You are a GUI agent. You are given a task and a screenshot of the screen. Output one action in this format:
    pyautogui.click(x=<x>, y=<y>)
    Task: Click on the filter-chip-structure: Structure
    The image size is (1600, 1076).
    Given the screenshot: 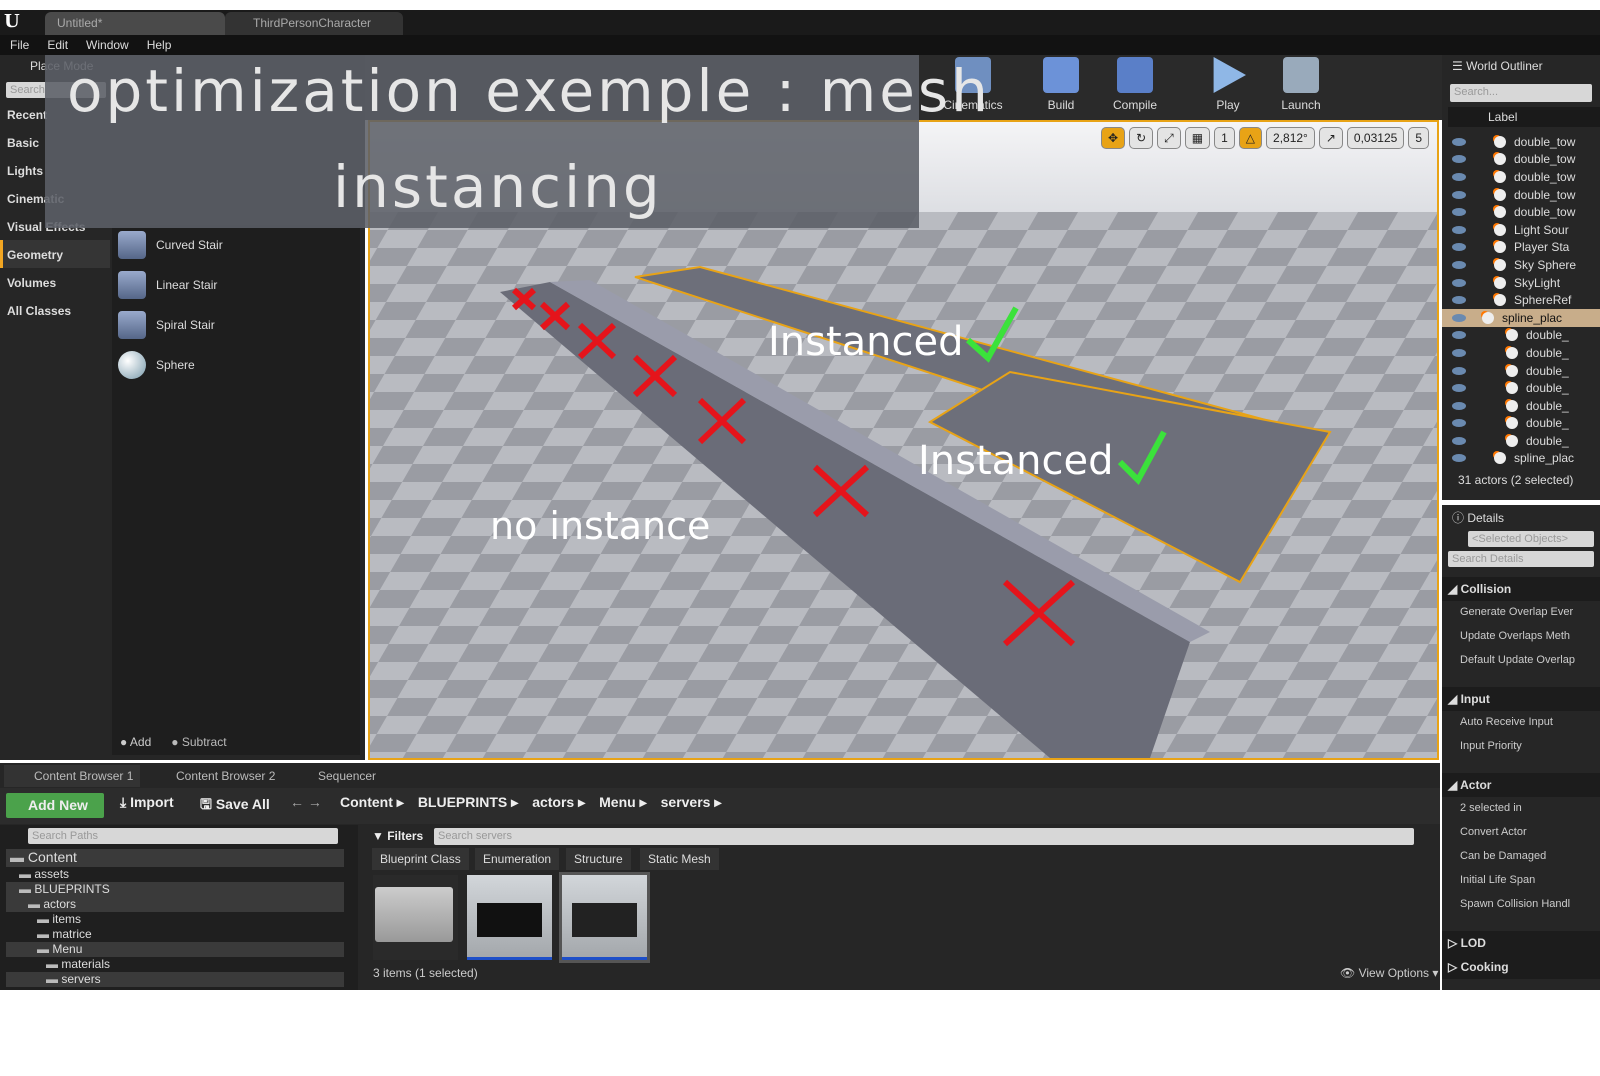 What is the action you would take?
    pyautogui.click(x=598, y=859)
    